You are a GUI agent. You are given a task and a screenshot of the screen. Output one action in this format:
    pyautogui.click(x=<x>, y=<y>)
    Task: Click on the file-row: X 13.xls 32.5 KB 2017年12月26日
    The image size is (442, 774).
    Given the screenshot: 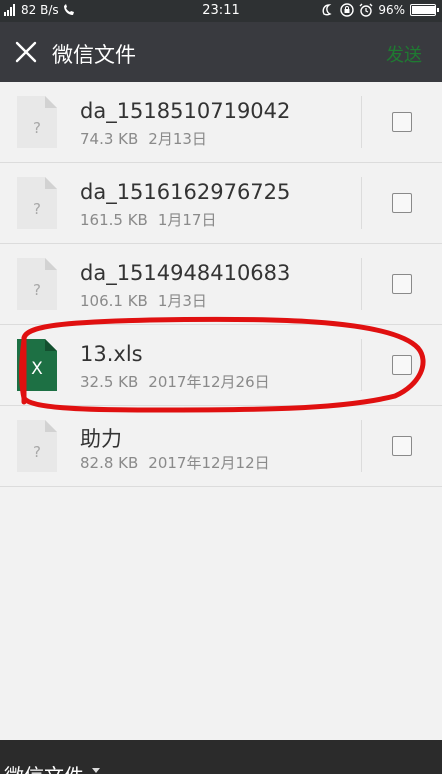 What is the action you would take?
    pyautogui.click(x=221, y=365)
    